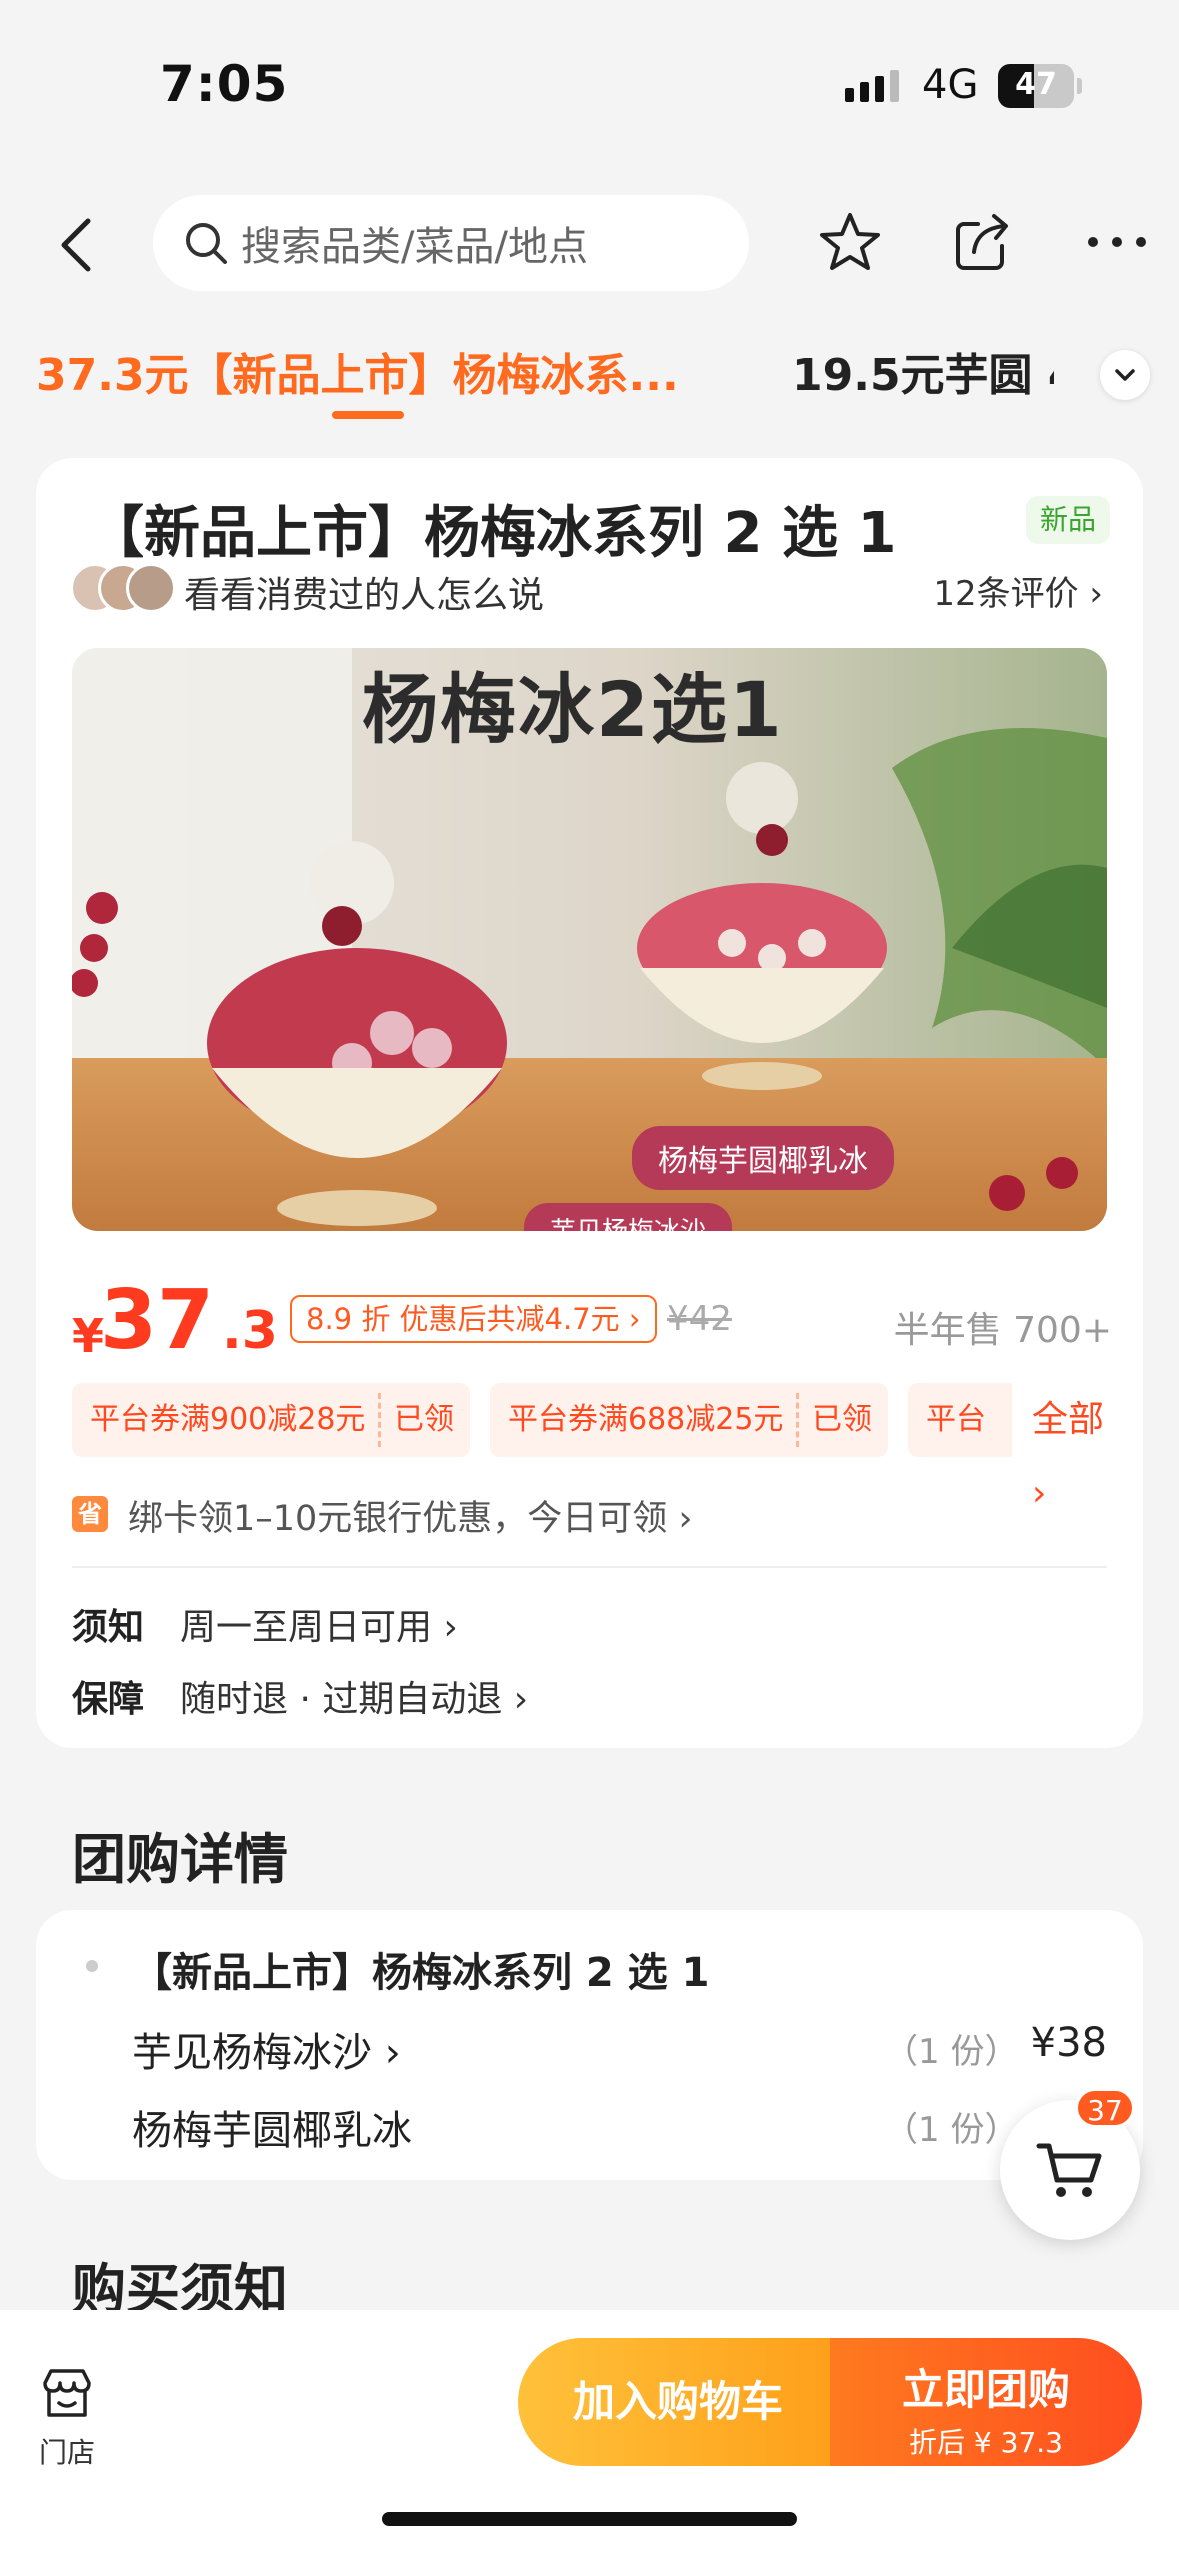 This screenshot has height=2556, width=1179. What do you see at coordinates (763, 1158) in the screenshot?
I see `image-tag: 杨梅芋圆椰乳冰` at bounding box center [763, 1158].